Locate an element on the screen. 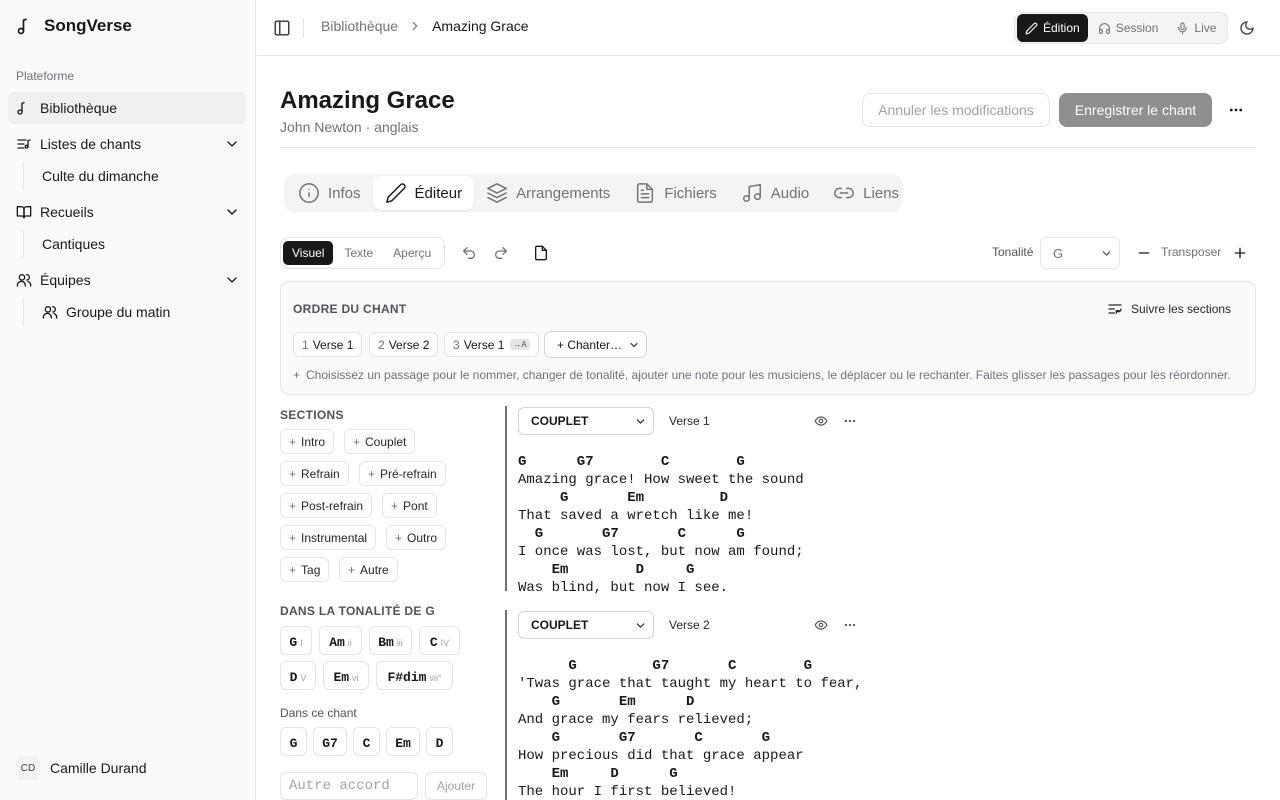  mode-session: Session is located at coordinates (1128, 28).